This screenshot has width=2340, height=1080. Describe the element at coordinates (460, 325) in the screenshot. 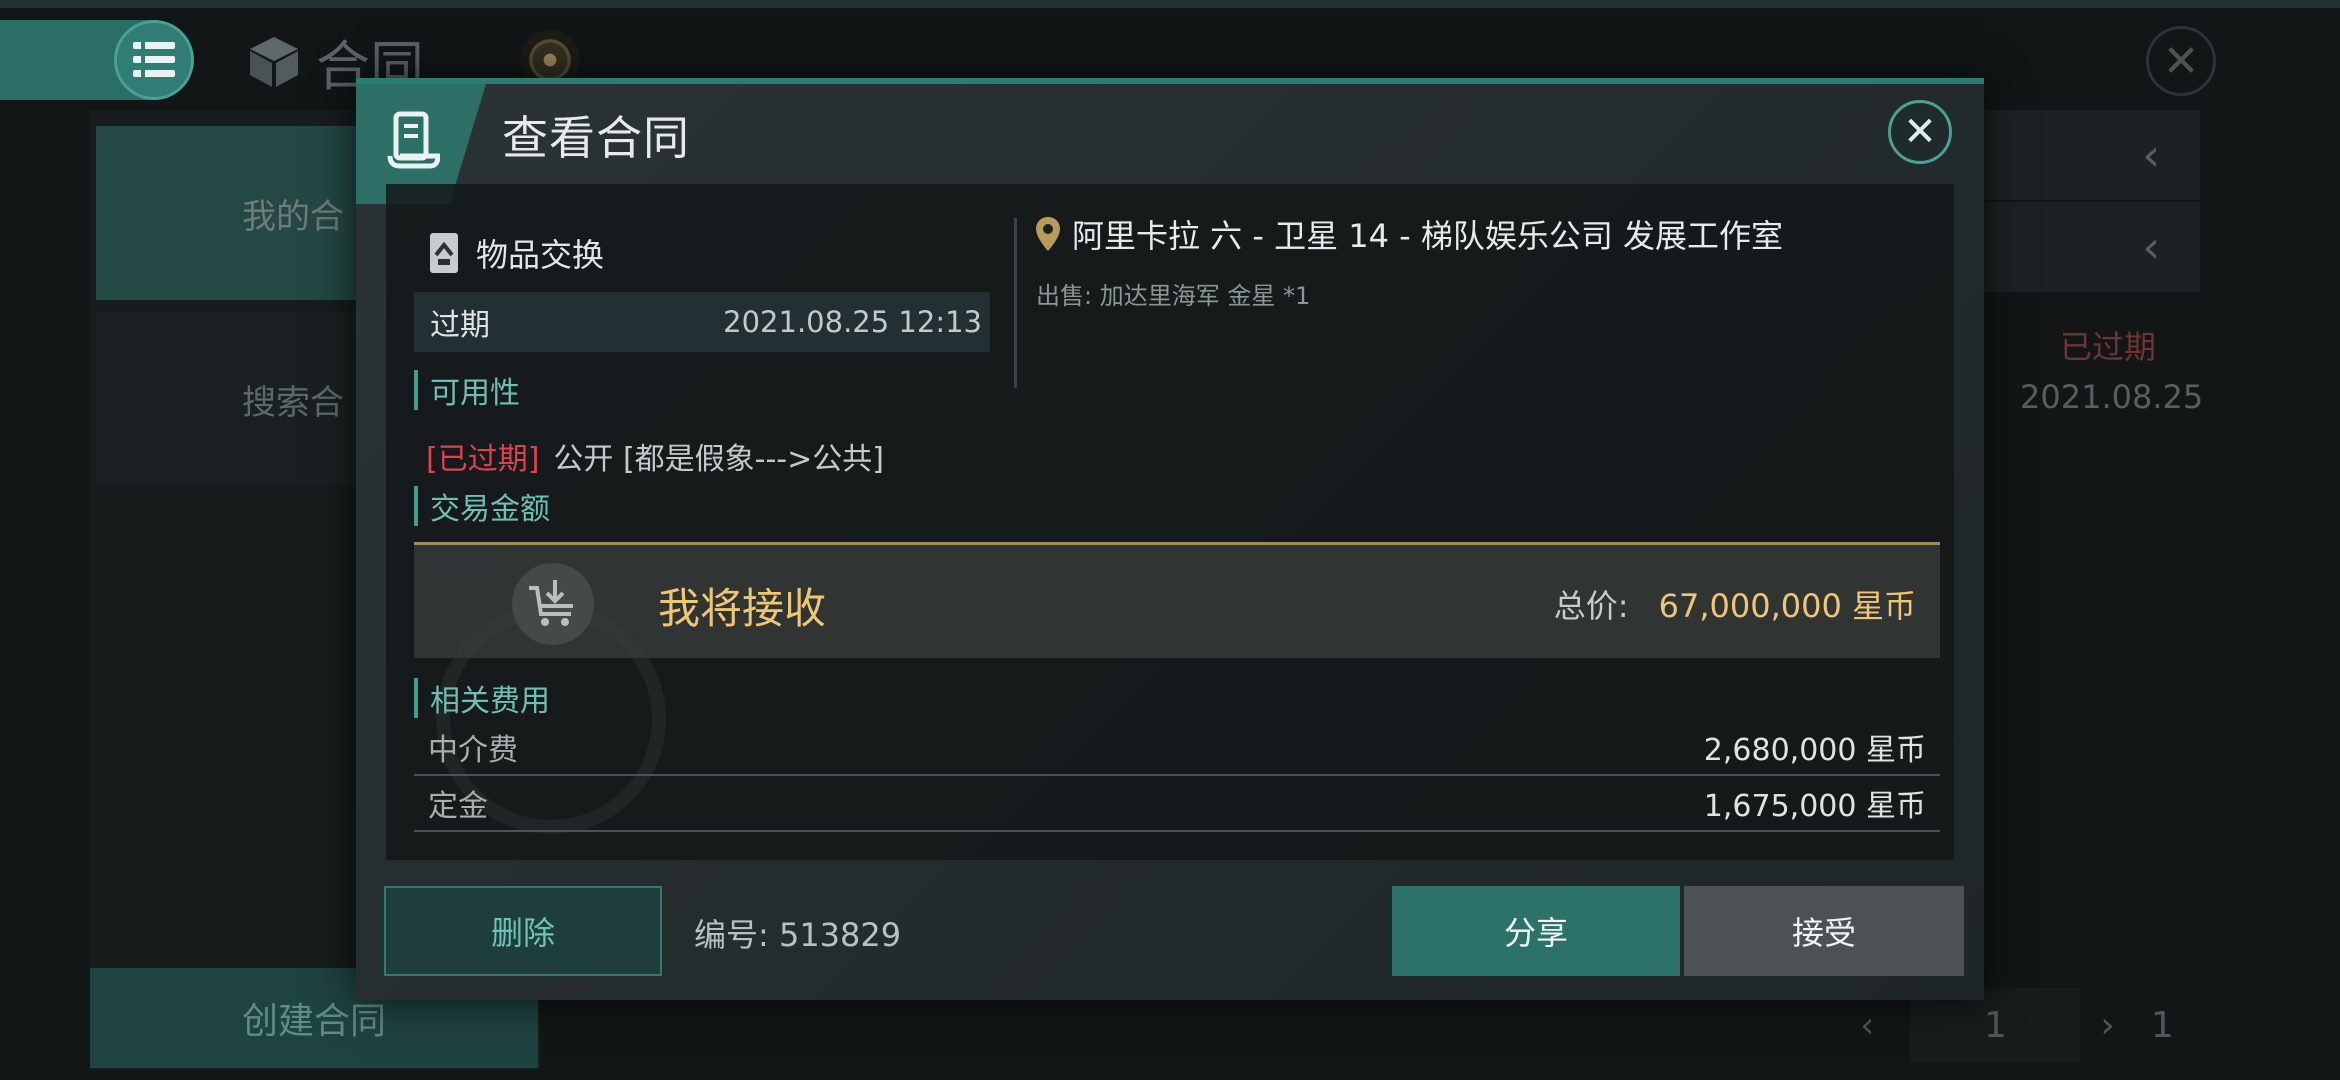

I see `contract-status: 过期` at that location.